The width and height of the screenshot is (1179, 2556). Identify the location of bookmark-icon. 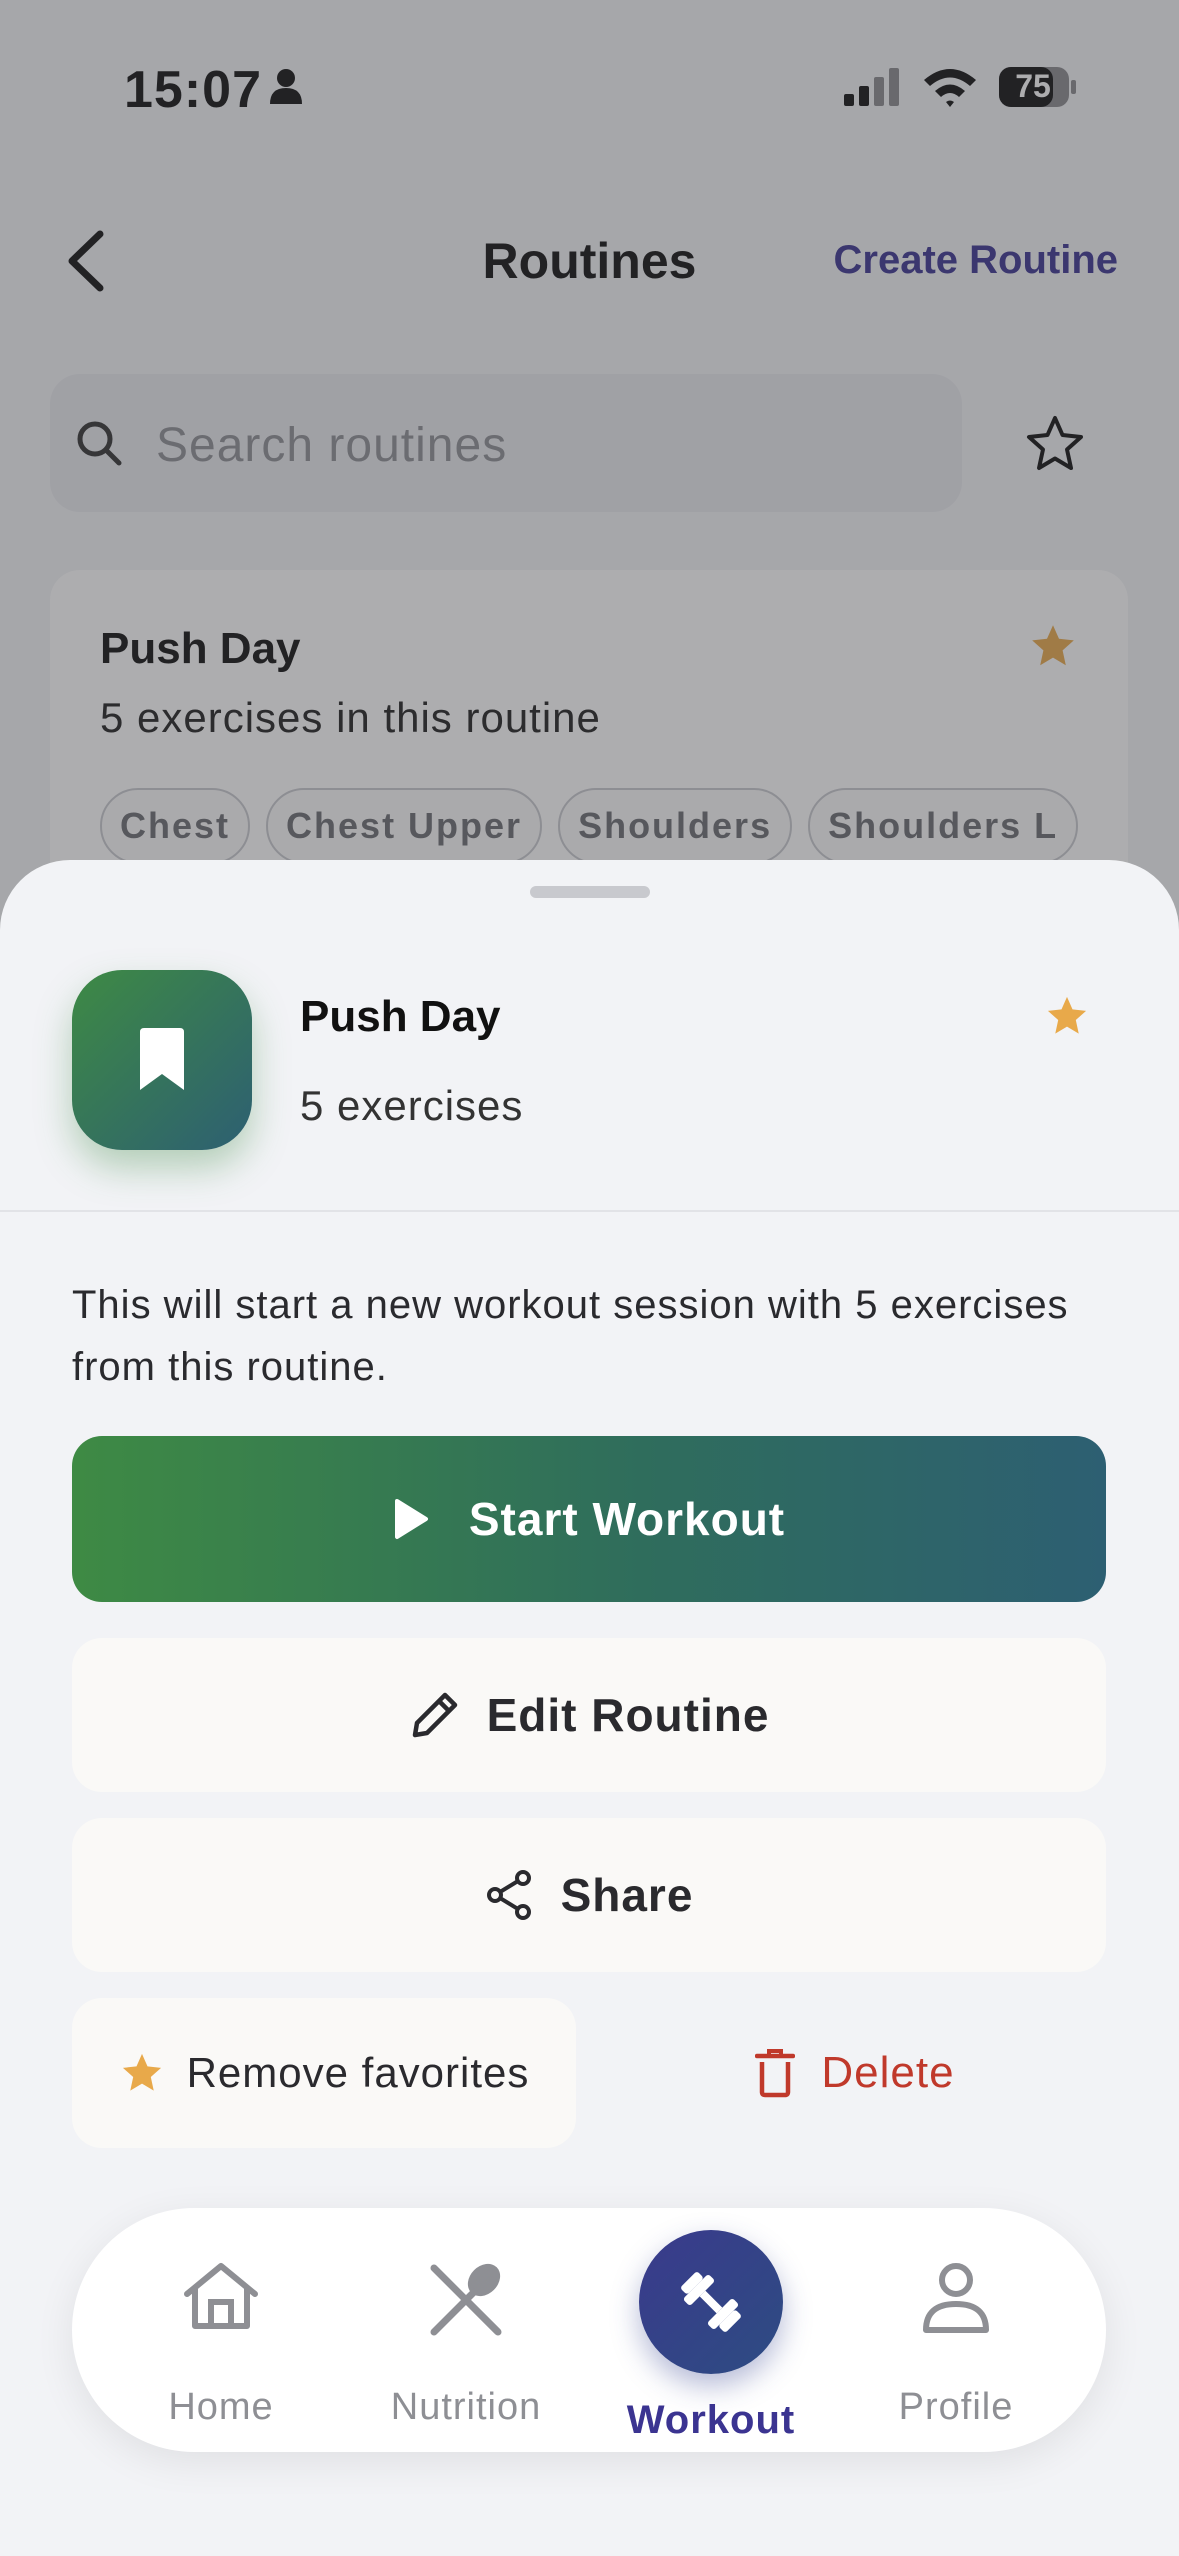
(162, 1059).